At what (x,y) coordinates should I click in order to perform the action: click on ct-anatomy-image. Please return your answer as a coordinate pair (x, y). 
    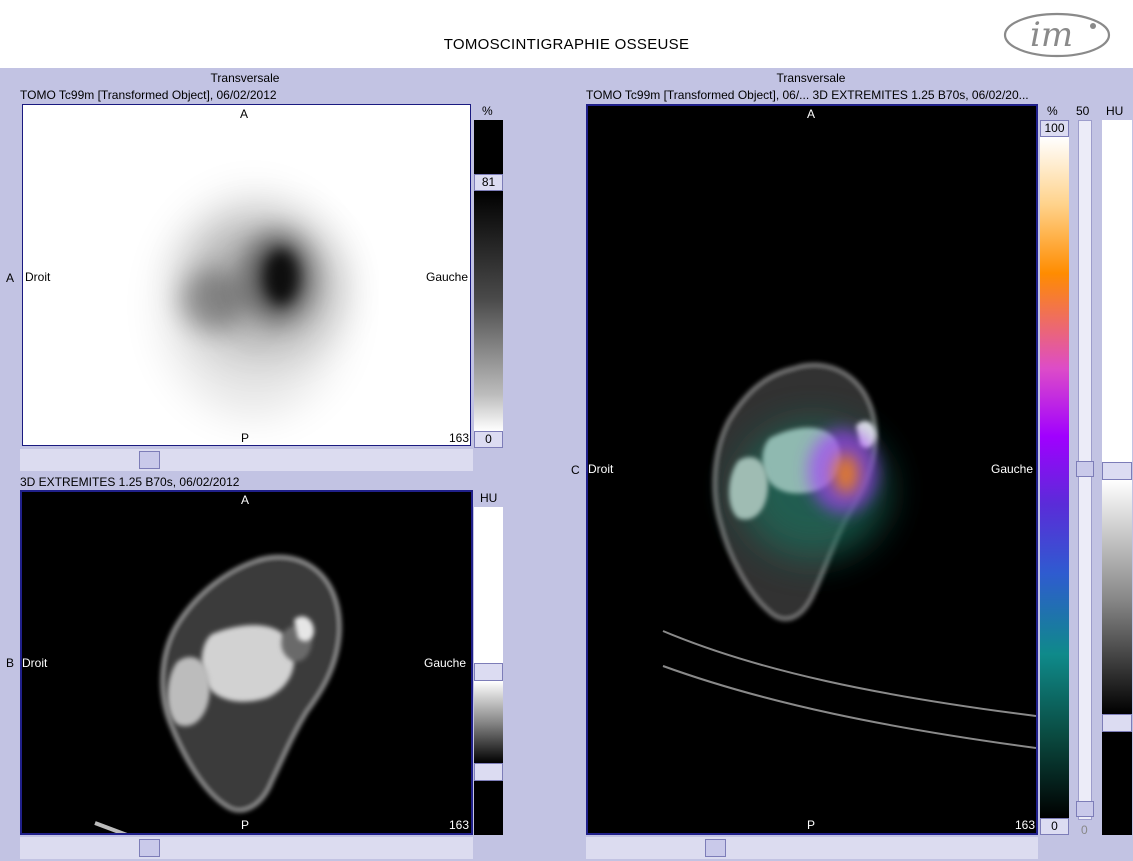
    Looking at the image, I should click on (218, 694).